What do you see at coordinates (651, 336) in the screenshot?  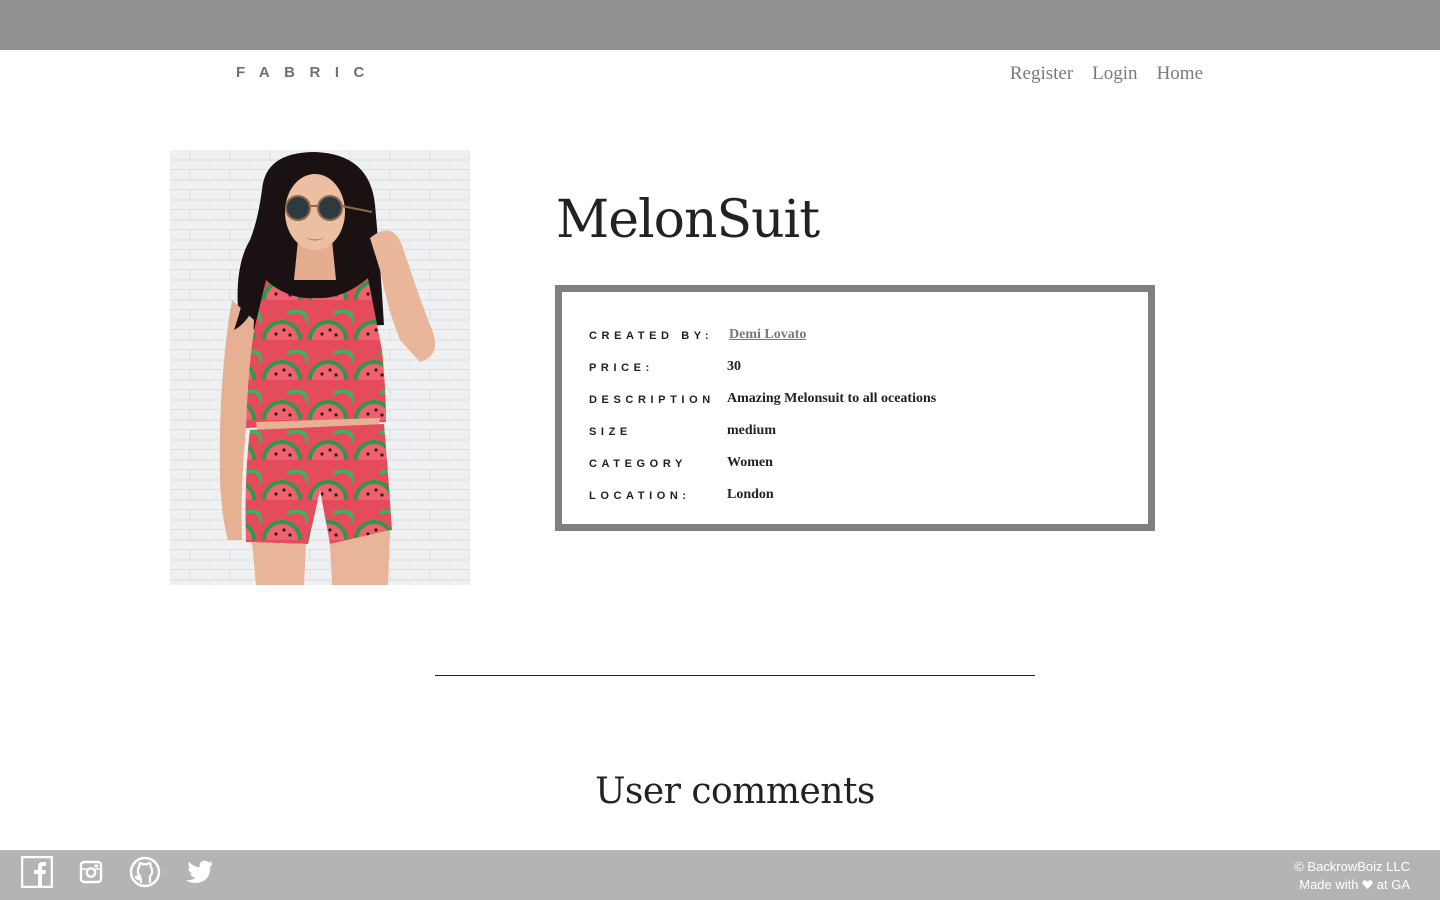 I see `detail-label: CREATED BY:` at bounding box center [651, 336].